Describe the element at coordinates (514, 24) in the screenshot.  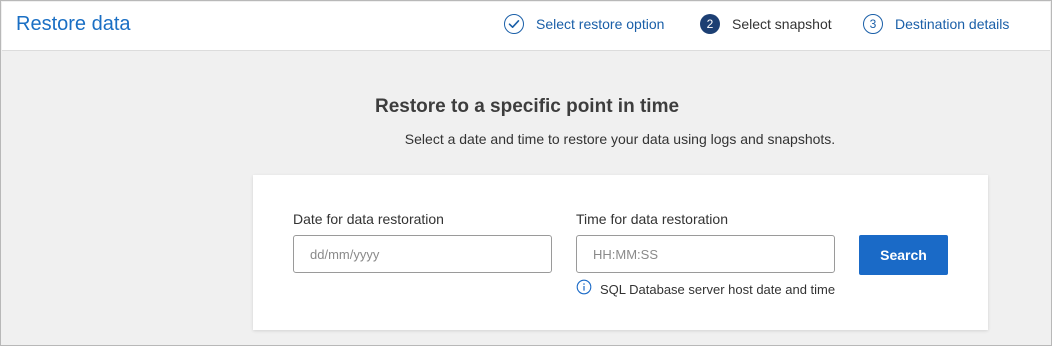
I see `check-icon` at that location.